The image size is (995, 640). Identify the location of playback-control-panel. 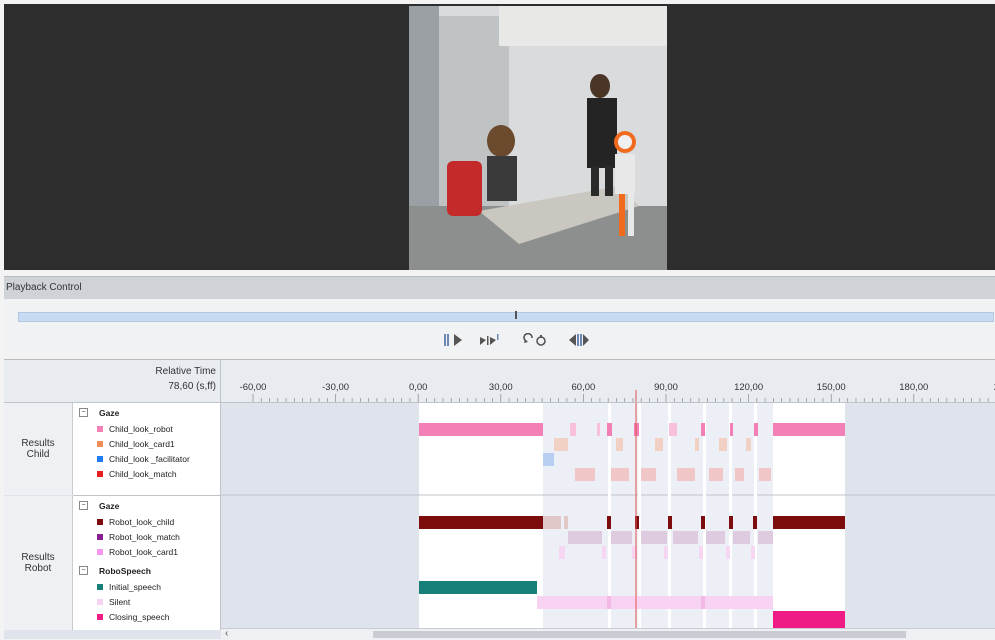
(499, 326).